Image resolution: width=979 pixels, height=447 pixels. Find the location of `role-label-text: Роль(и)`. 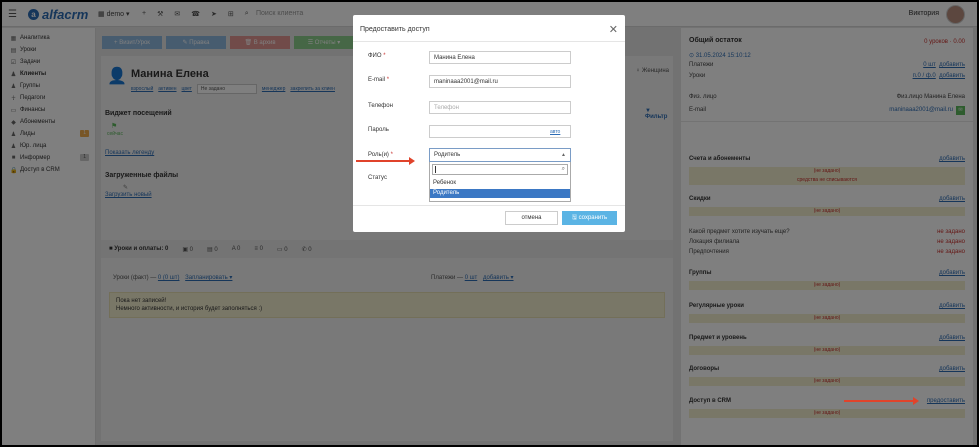

role-label-text: Роль(и) is located at coordinates (378, 155).